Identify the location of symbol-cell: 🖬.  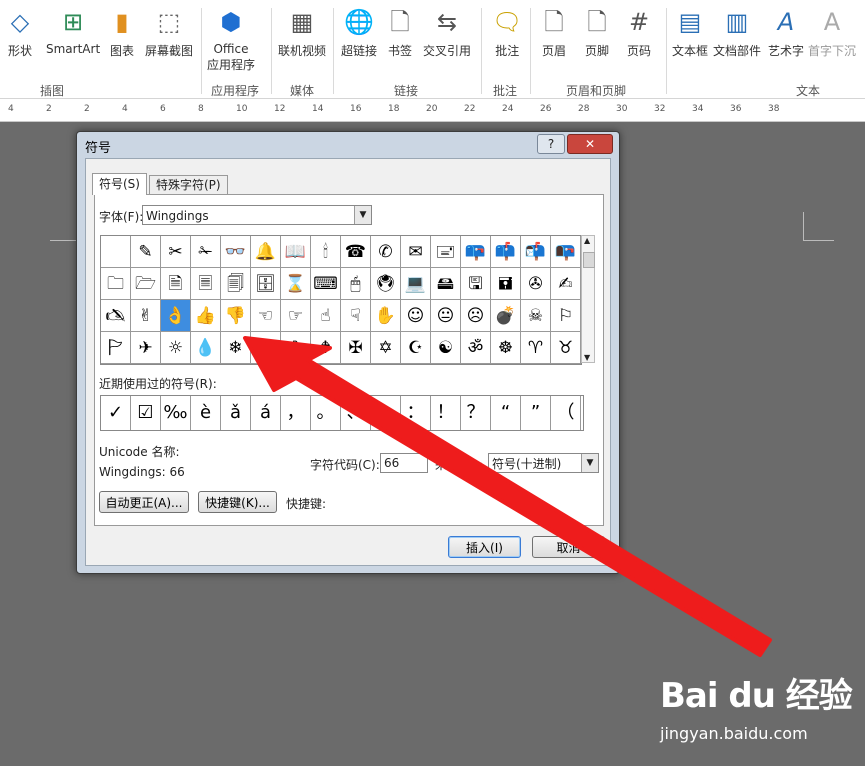
(506, 284).